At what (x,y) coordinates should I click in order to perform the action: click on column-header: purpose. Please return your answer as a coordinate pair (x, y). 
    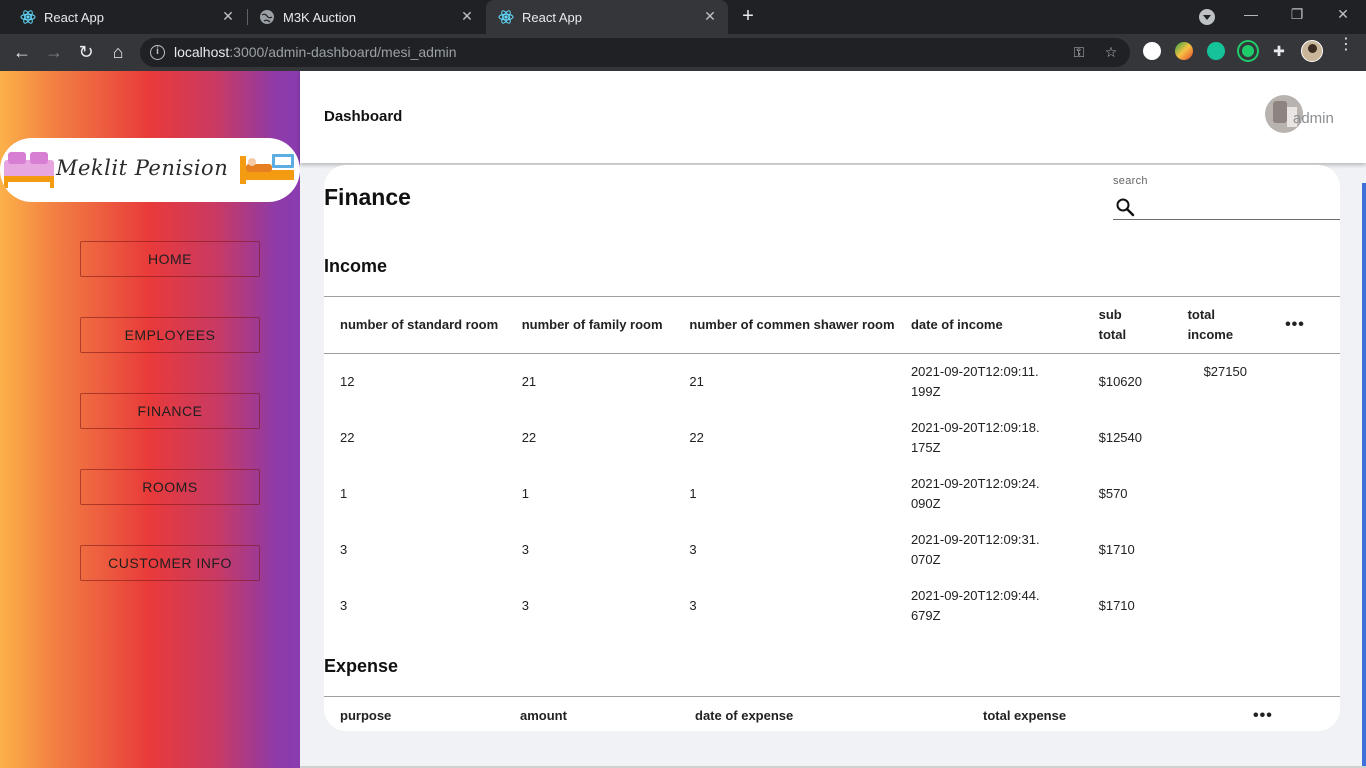
    Looking at the image, I should click on (366, 715).